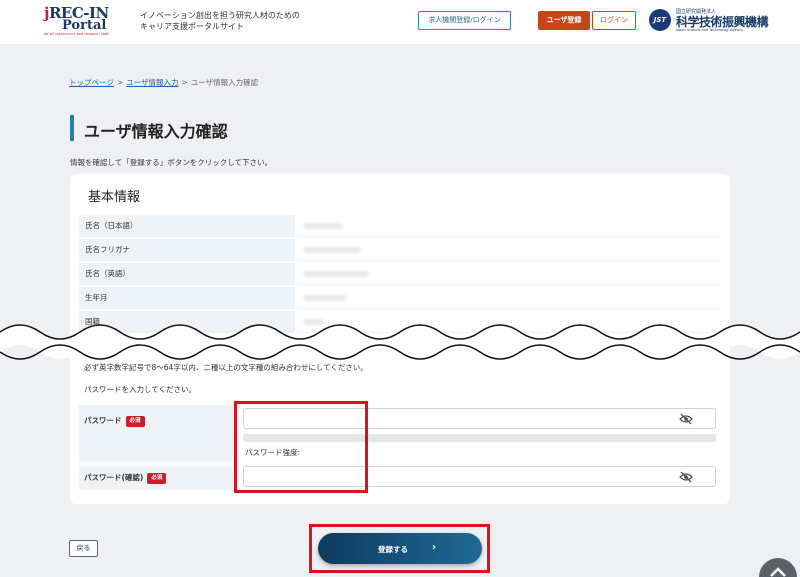 This screenshot has width=800, height=577. I want to click on page-title: ユーザ情報入力確認, so click(156, 131).